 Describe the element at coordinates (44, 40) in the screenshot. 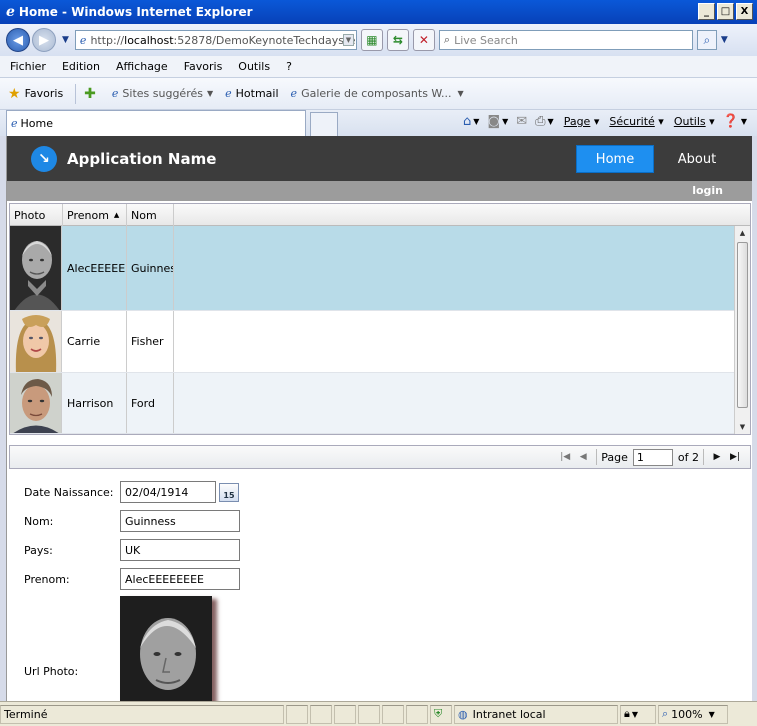

I see `forward-button: ▶` at that location.